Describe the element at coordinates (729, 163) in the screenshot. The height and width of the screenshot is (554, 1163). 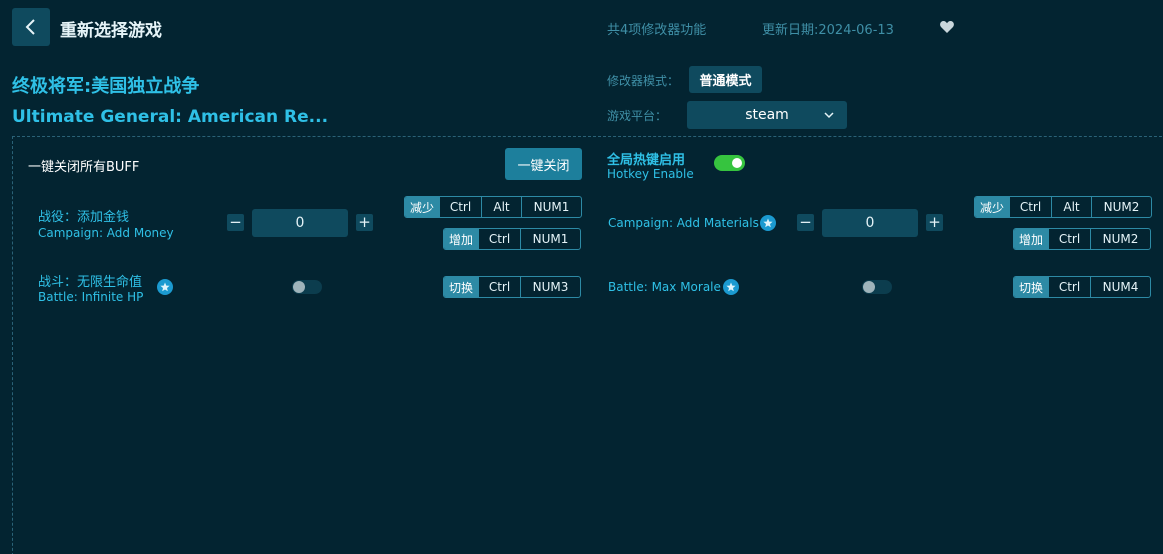
I see `hotkey-enable-toggle` at that location.